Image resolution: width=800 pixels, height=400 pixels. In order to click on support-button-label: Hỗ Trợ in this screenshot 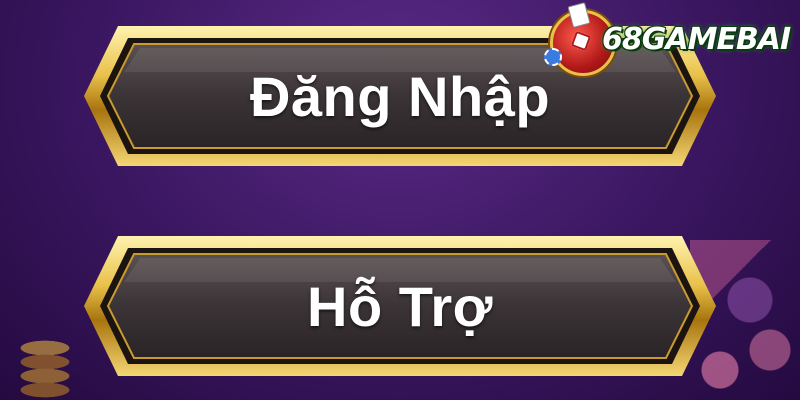, I will do `click(400, 306)`.